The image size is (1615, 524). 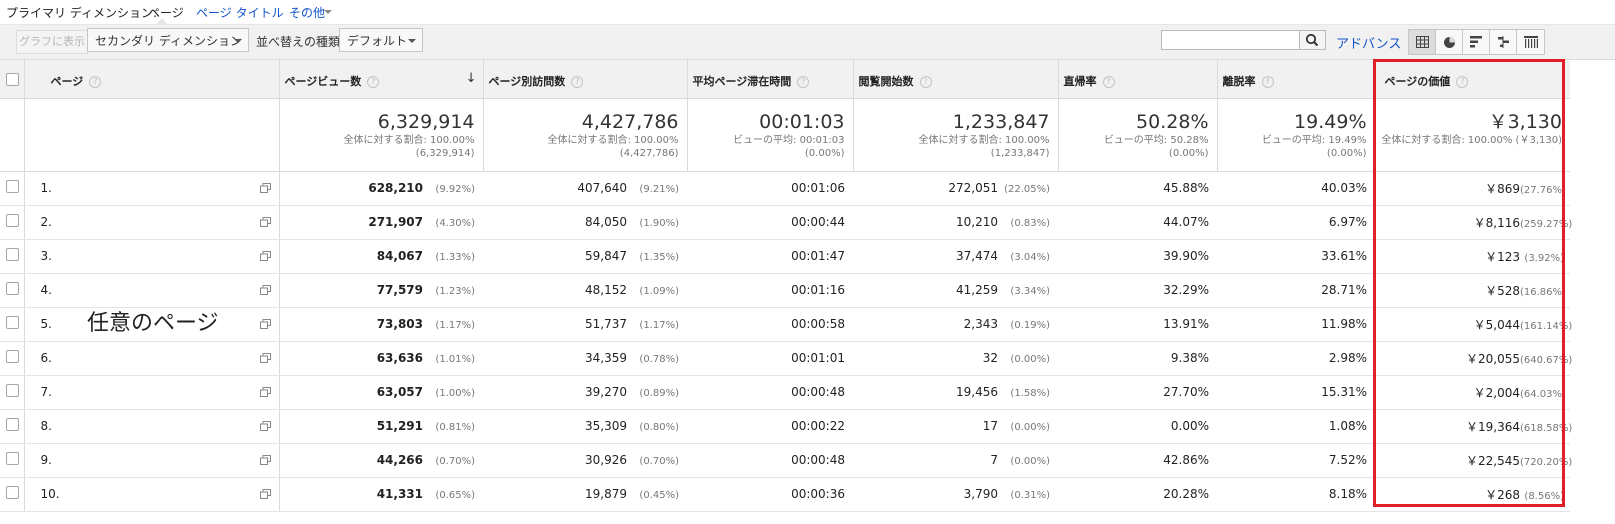 What do you see at coordinates (770, 392) in the screenshot?
I see `cell-avg-time: 00:00:48` at bounding box center [770, 392].